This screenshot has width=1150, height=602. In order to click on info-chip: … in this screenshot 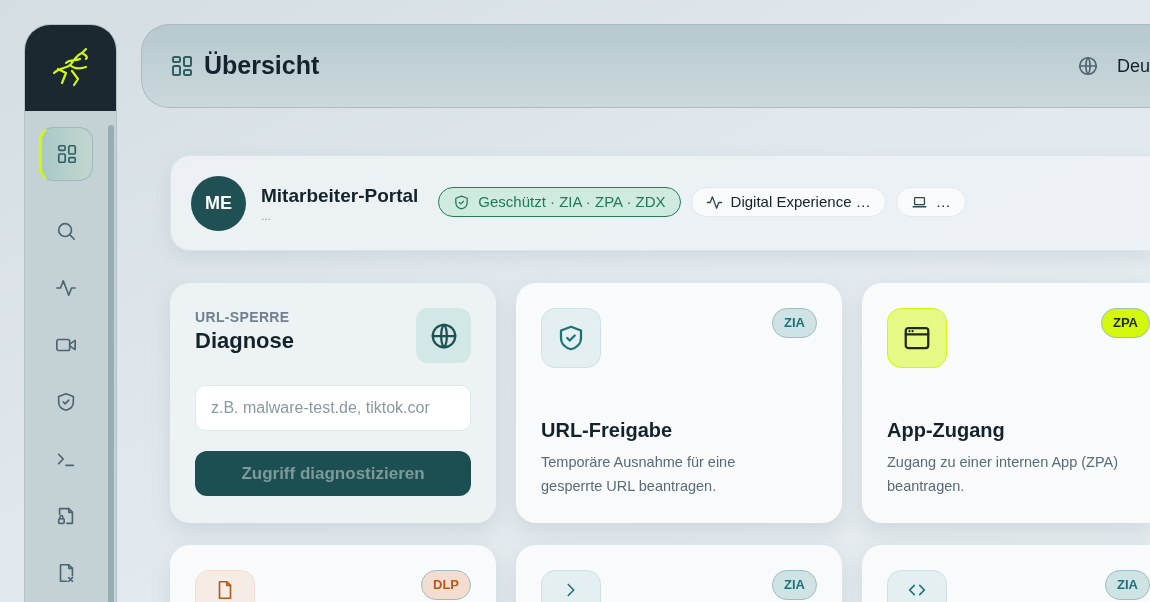, I will do `click(930, 202)`.